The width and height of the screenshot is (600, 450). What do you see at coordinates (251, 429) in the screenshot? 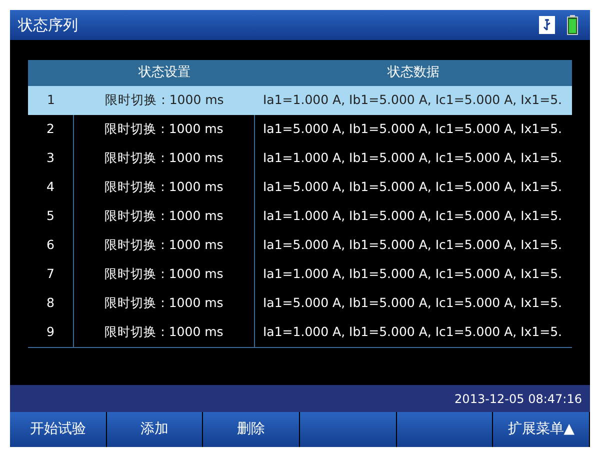
I see `softkey-button: 删除` at bounding box center [251, 429].